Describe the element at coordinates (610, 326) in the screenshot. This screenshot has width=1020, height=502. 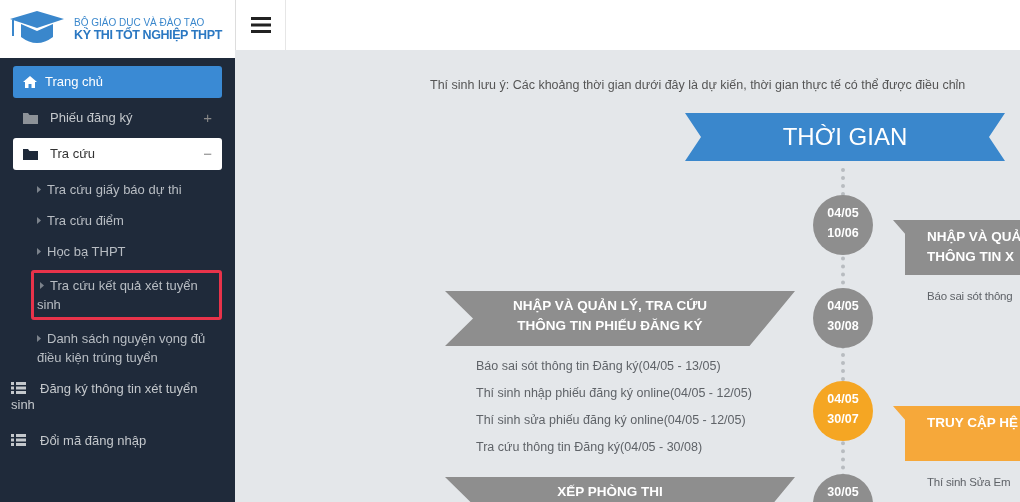
I see `event-title: THÔNG TIN PHIẾU ĐĂNG KÝ` at that location.